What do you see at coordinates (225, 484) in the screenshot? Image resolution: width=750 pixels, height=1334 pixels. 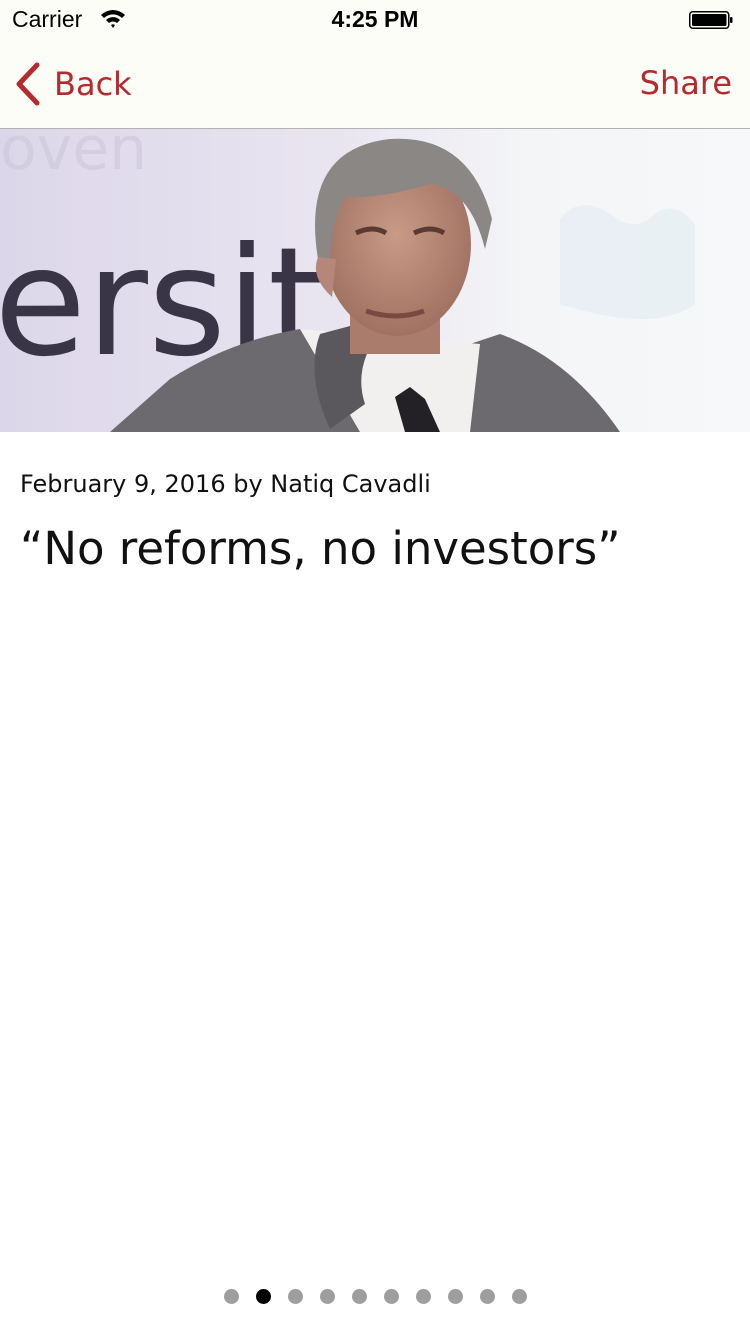 I see `article-meta: February 9, 2016 by Natiq Cavadli` at bounding box center [225, 484].